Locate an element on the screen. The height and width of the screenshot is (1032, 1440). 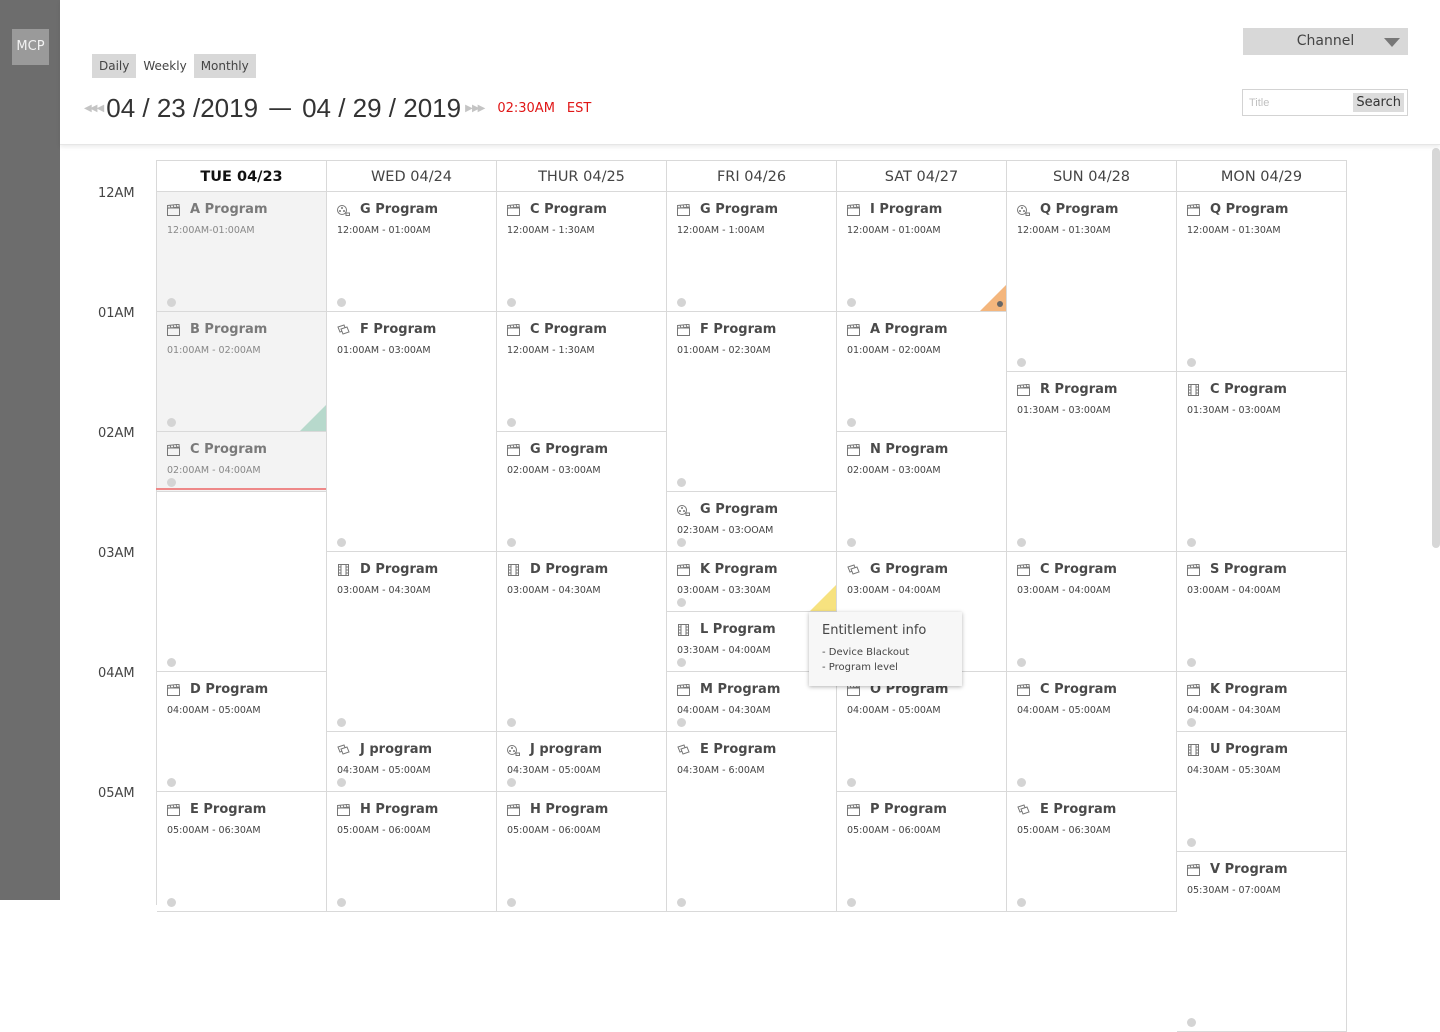
program-cell: C Program 04:00AM - 05:00AM is located at coordinates (1092, 732).